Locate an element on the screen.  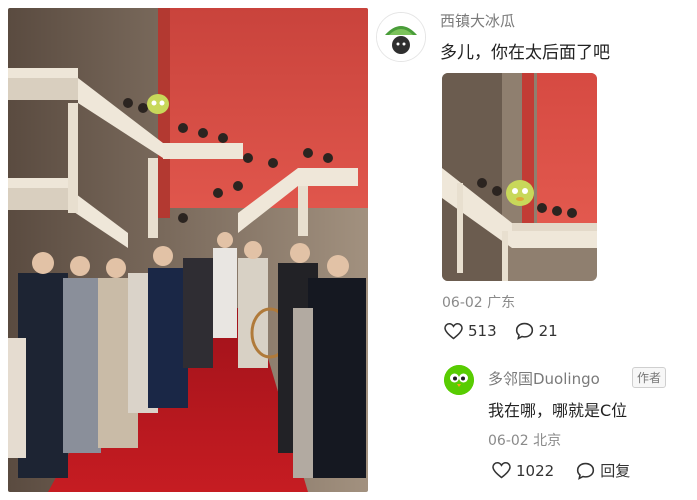
author-badge: 作者 is located at coordinates (649, 377).